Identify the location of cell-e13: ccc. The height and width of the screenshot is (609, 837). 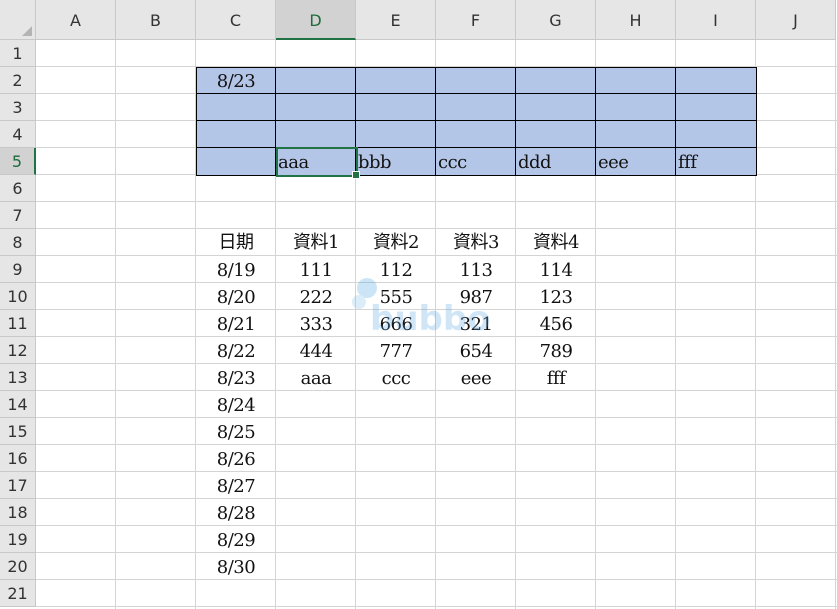
(396, 377).